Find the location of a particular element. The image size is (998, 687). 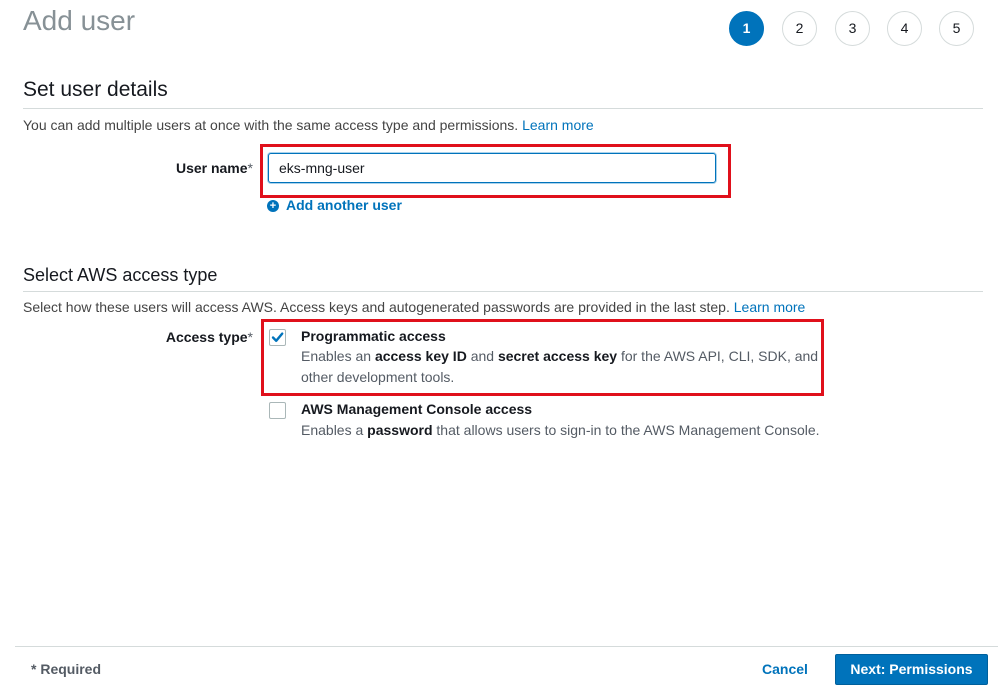

desc-text: Enables an is located at coordinates (338, 356).